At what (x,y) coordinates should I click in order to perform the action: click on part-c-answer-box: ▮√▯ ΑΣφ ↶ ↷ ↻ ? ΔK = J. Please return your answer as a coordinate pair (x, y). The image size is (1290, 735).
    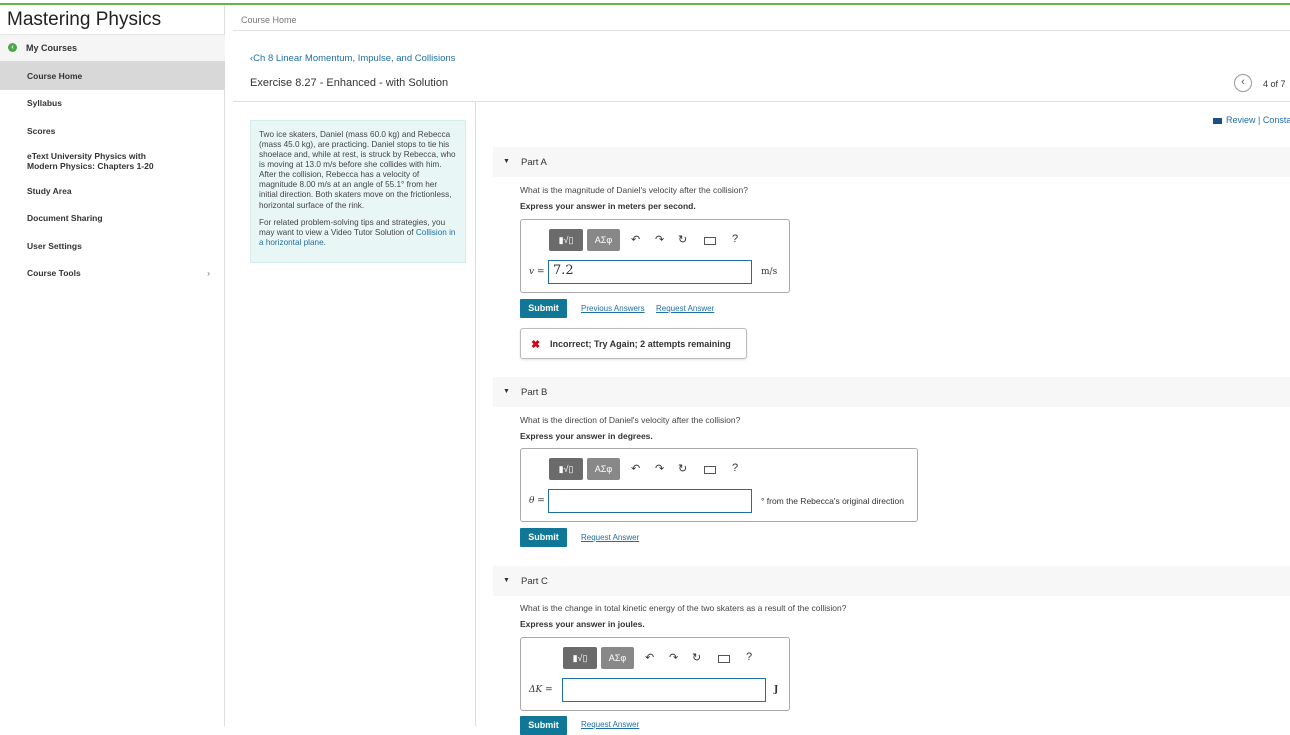
    Looking at the image, I should click on (655, 674).